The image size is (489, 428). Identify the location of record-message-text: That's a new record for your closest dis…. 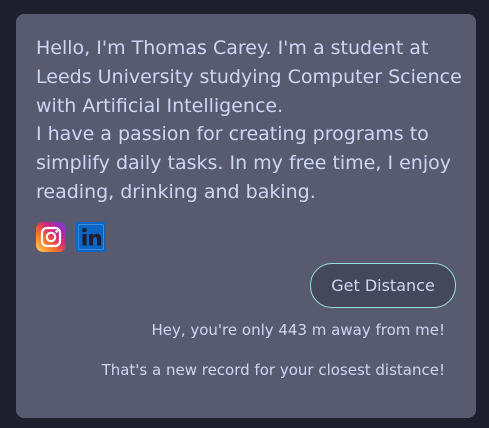
(273, 370).